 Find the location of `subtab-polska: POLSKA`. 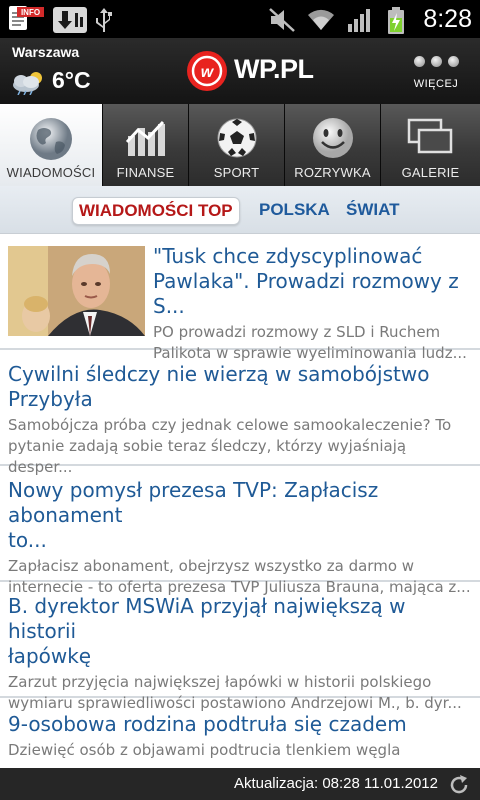

subtab-polska: POLSKA is located at coordinates (294, 211).